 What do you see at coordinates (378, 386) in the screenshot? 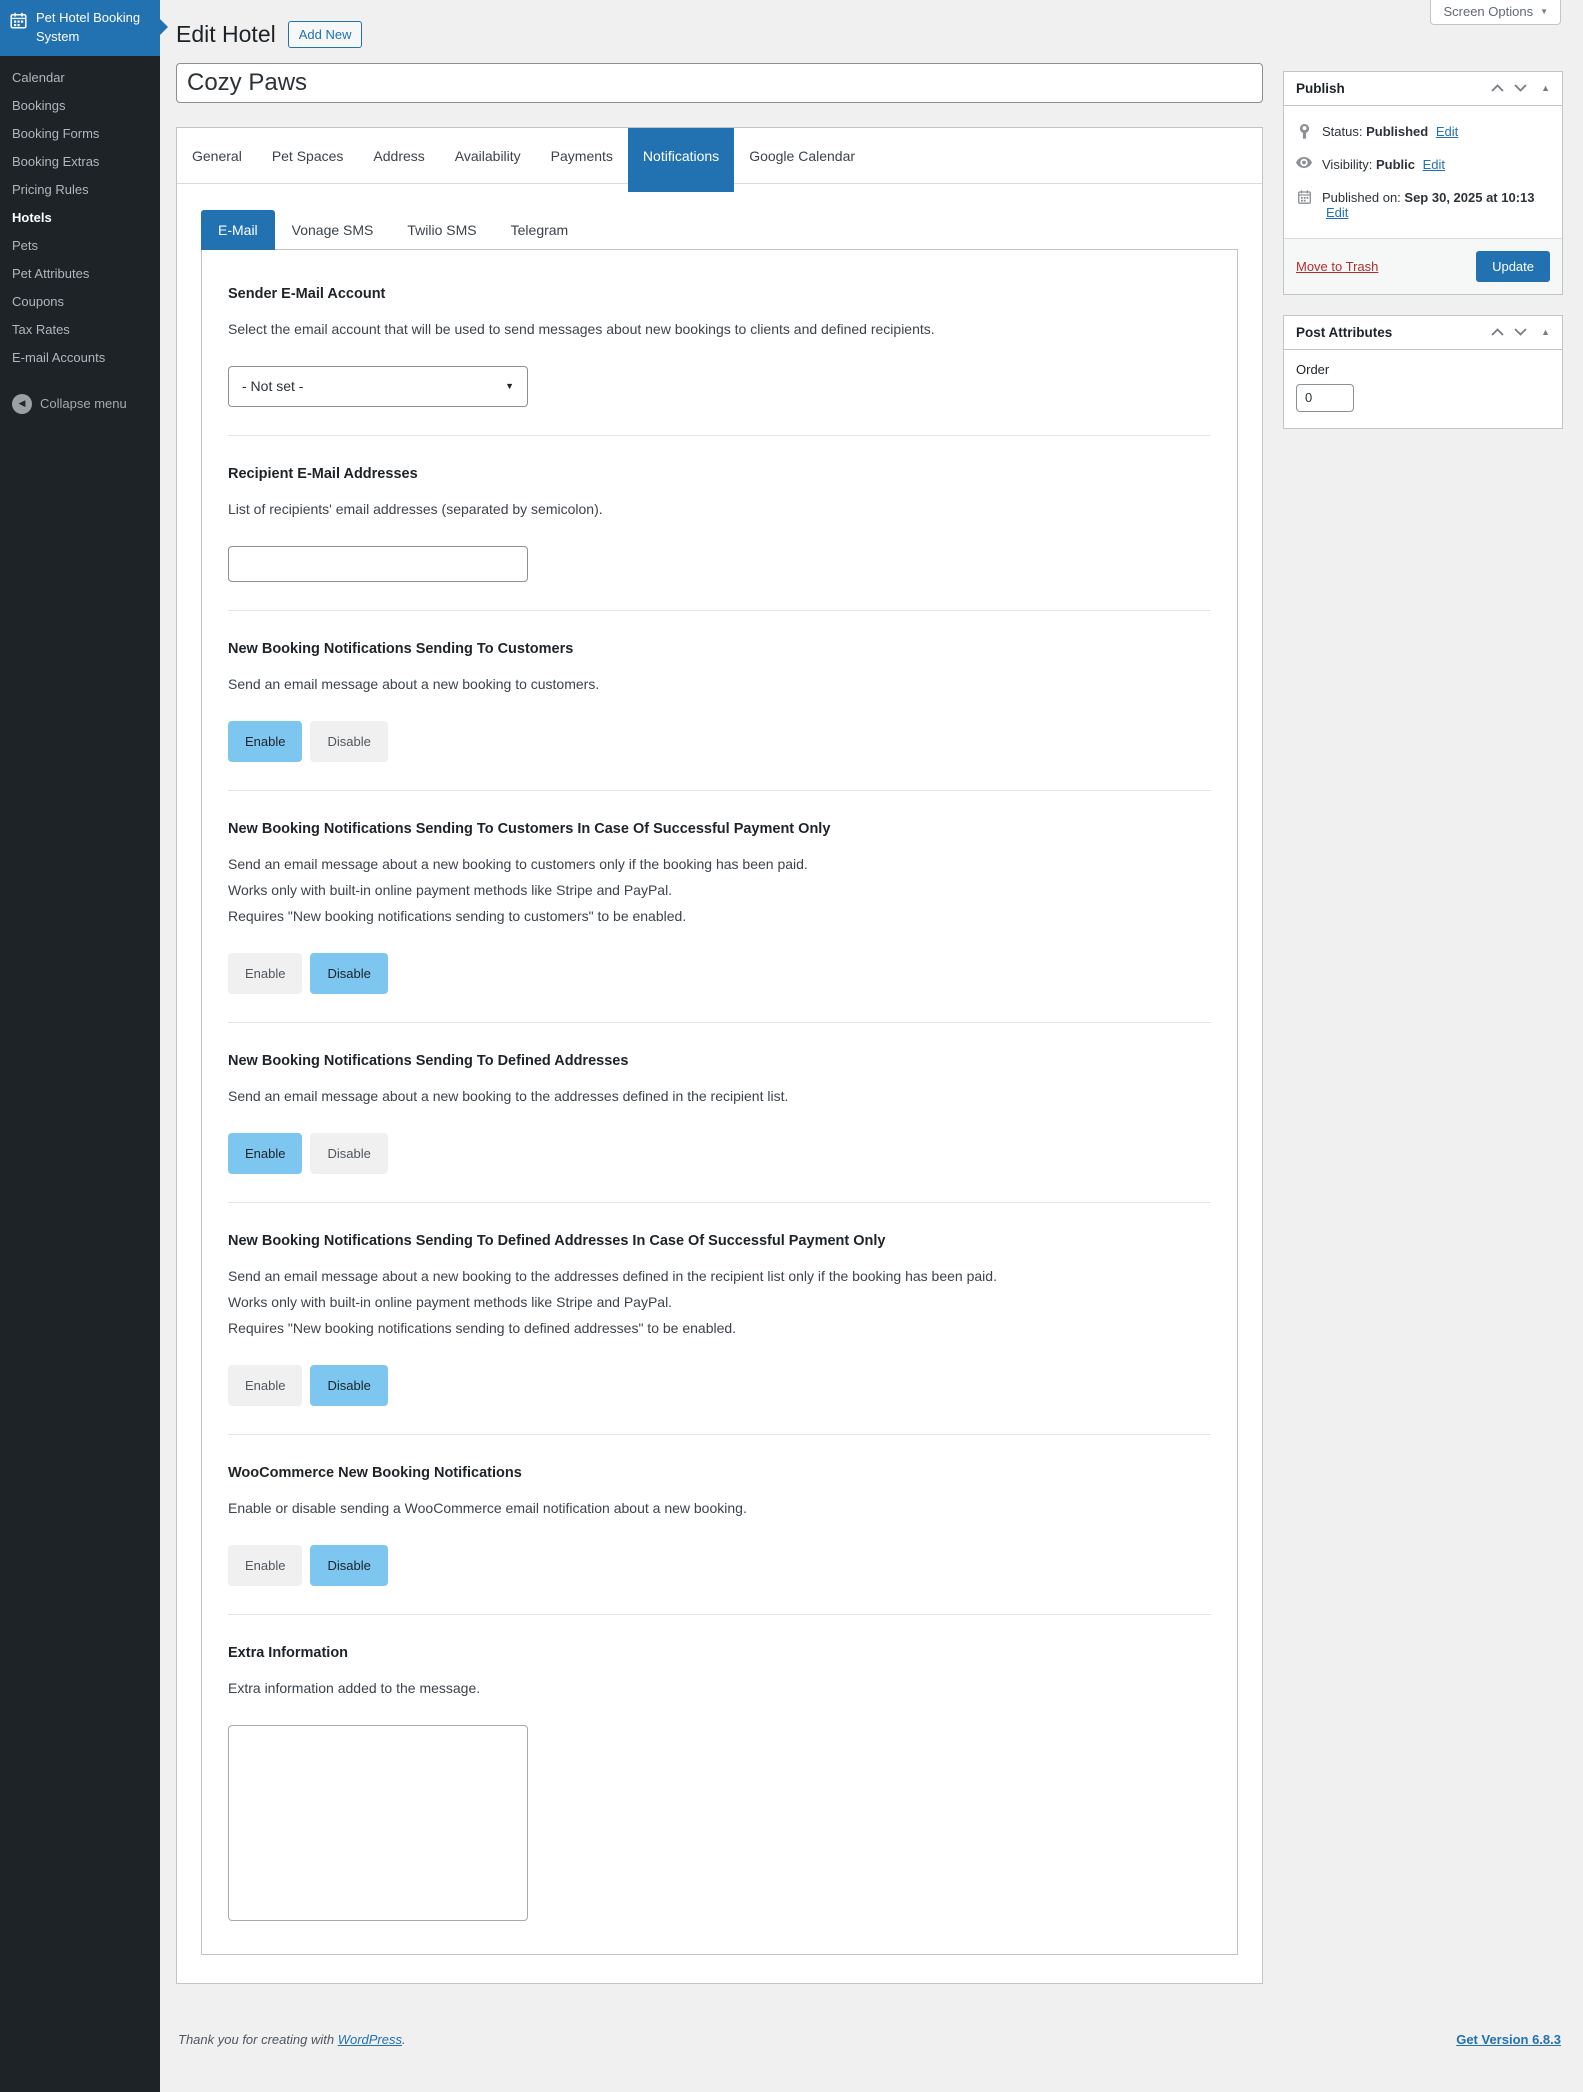
I see `sender-email-select: - Not set - ▼` at bounding box center [378, 386].